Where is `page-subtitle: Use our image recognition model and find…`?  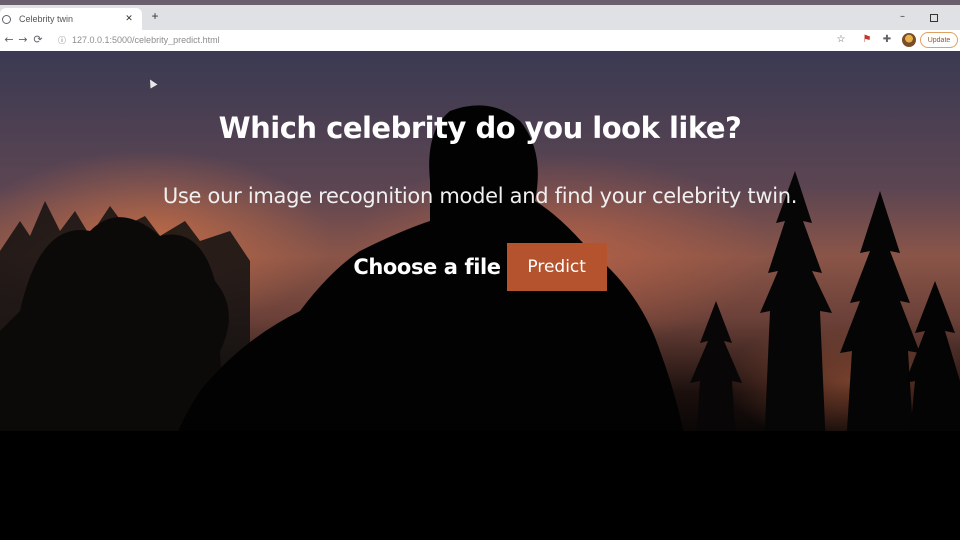
page-subtitle: Use our image recognition model and find… is located at coordinates (480, 196).